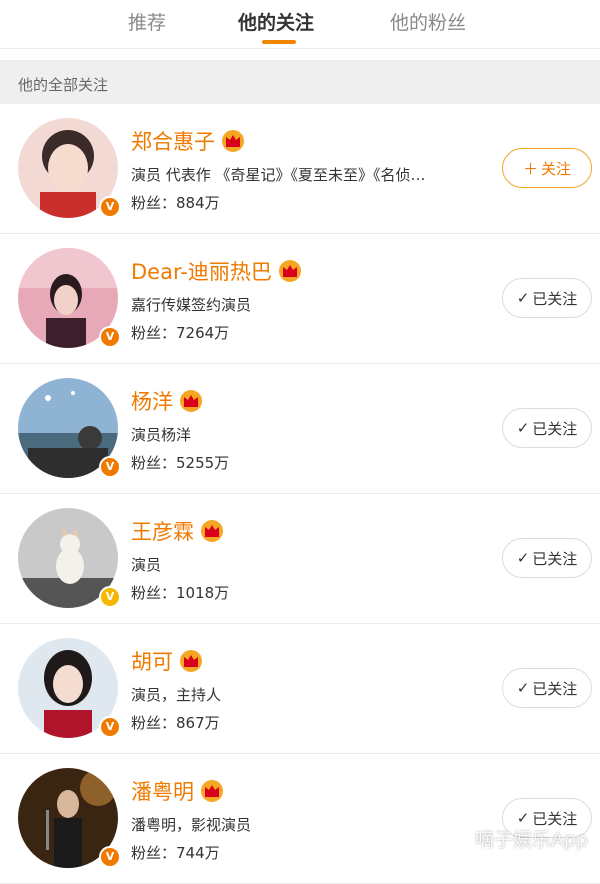  Describe the element at coordinates (161, 435) in the screenshot. I see `user-description: 演员杨洋` at that location.